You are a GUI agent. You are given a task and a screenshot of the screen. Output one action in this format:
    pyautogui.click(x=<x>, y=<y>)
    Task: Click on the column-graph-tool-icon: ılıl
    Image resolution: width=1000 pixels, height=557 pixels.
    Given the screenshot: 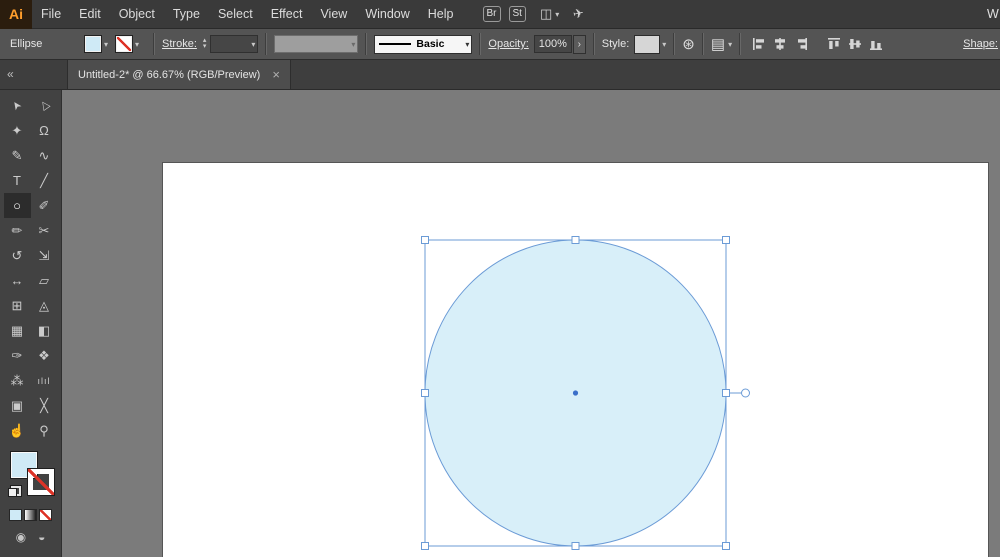 What is the action you would take?
    pyautogui.click(x=44, y=380)
    